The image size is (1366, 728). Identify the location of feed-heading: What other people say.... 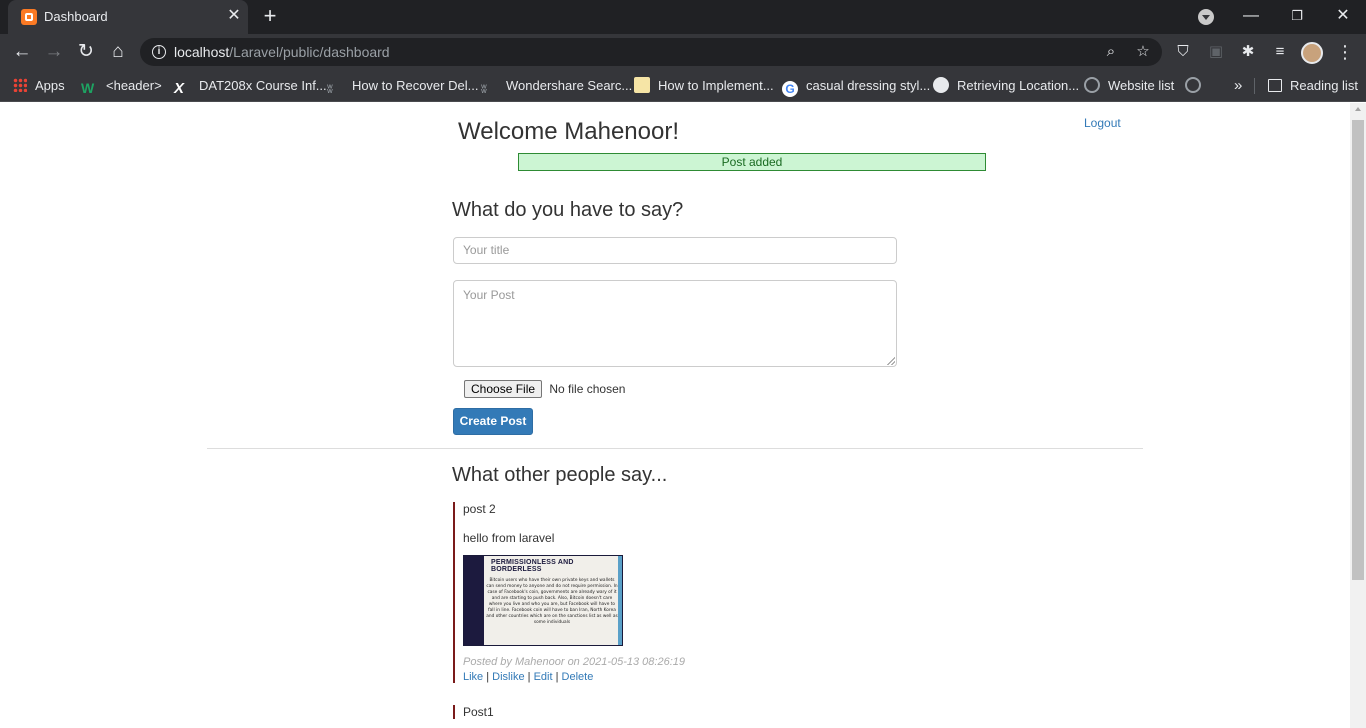
(560, 475).